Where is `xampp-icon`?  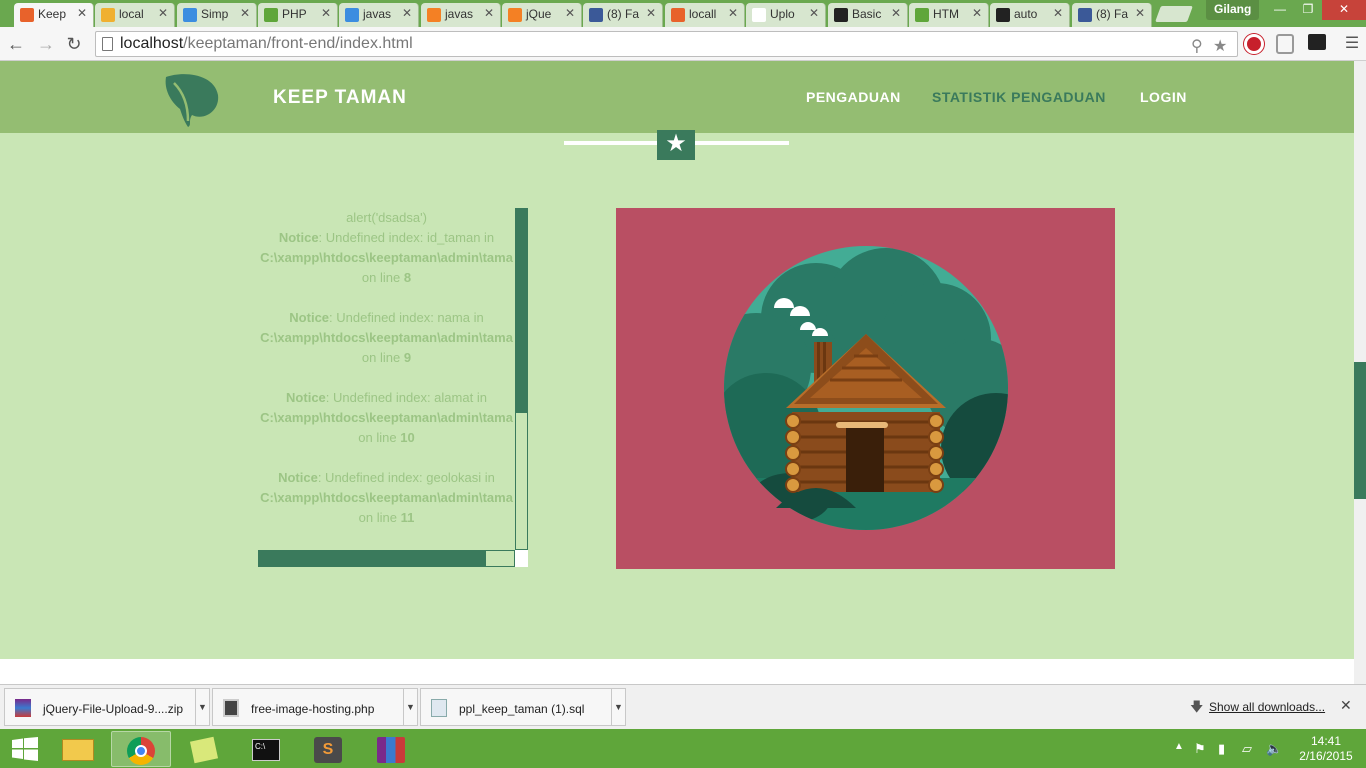 xampp-icon is located at coordinates (27, 15).